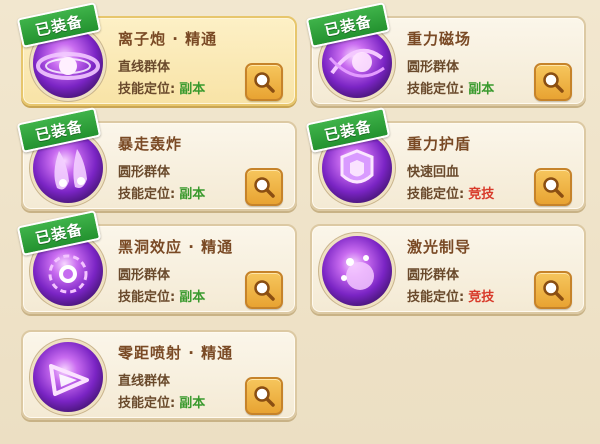 The height and width of the screenshot is (444, 600). I want to click on laser-guidance-icon, so click(357, 271).